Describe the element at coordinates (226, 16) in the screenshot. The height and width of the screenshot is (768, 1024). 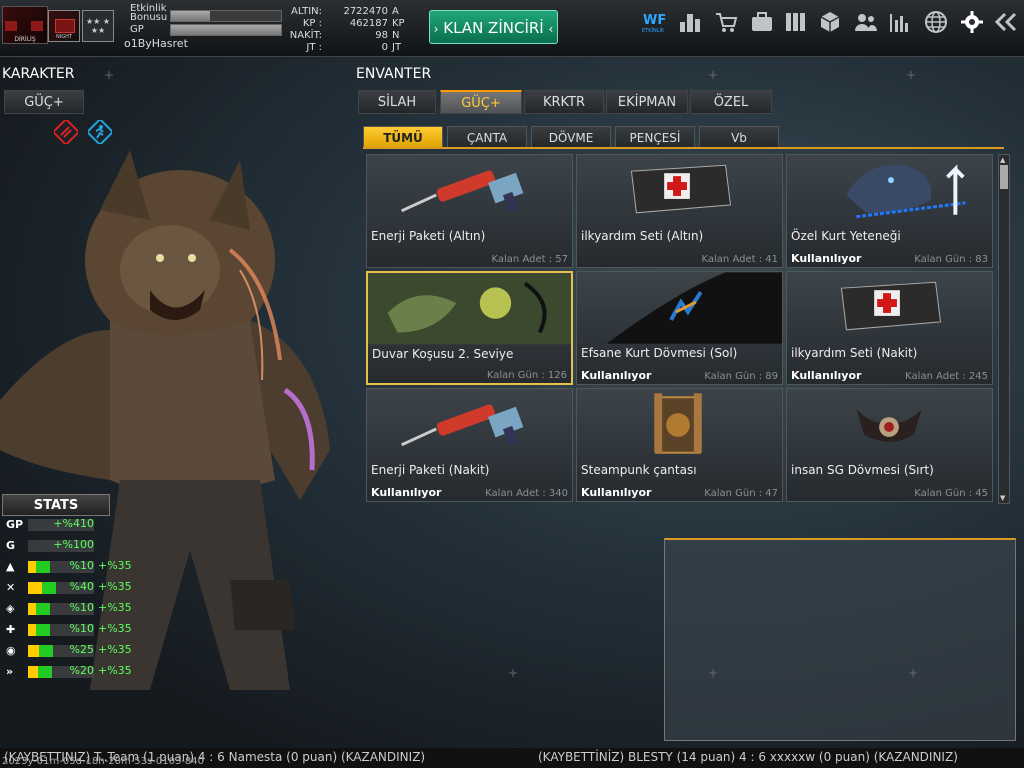
I see `event-bonus-bar` at that location.